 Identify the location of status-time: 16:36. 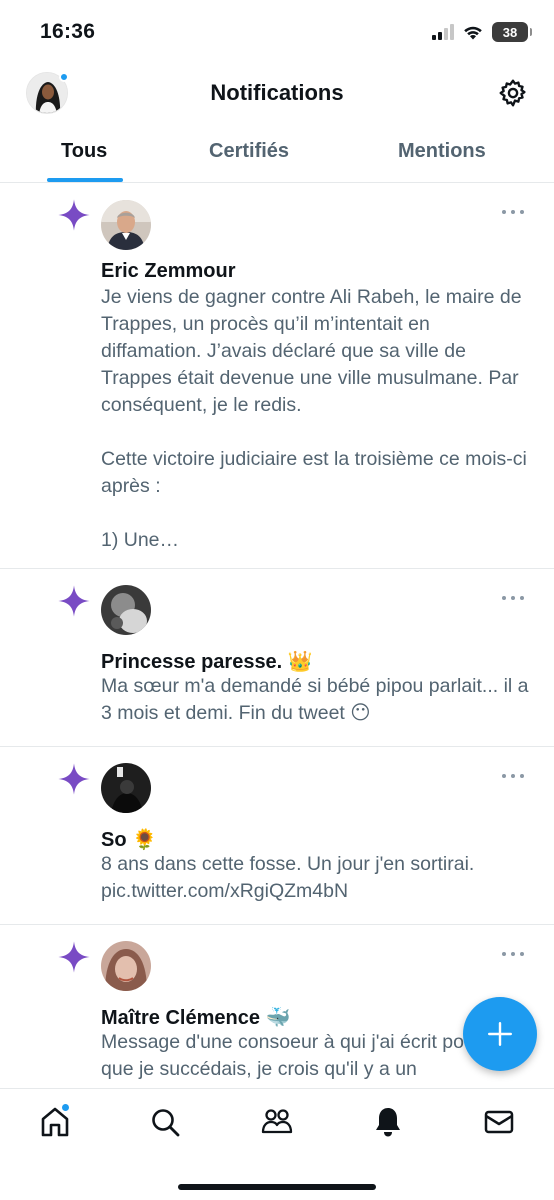
(68, 31).